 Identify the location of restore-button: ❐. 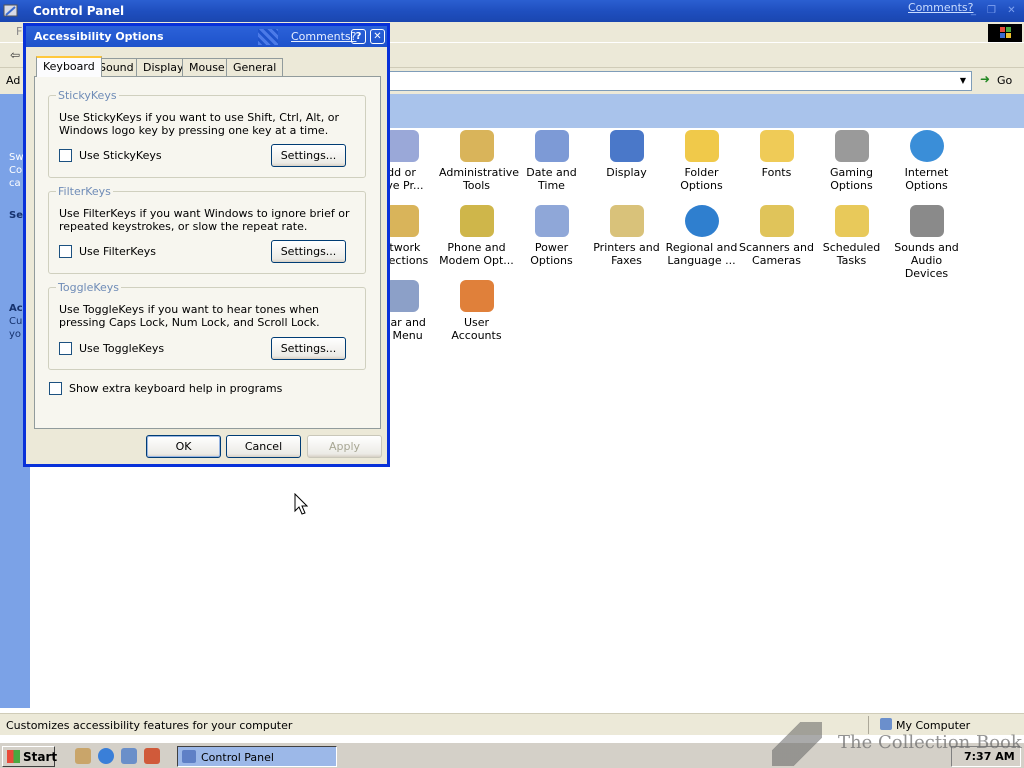
(991, 10).